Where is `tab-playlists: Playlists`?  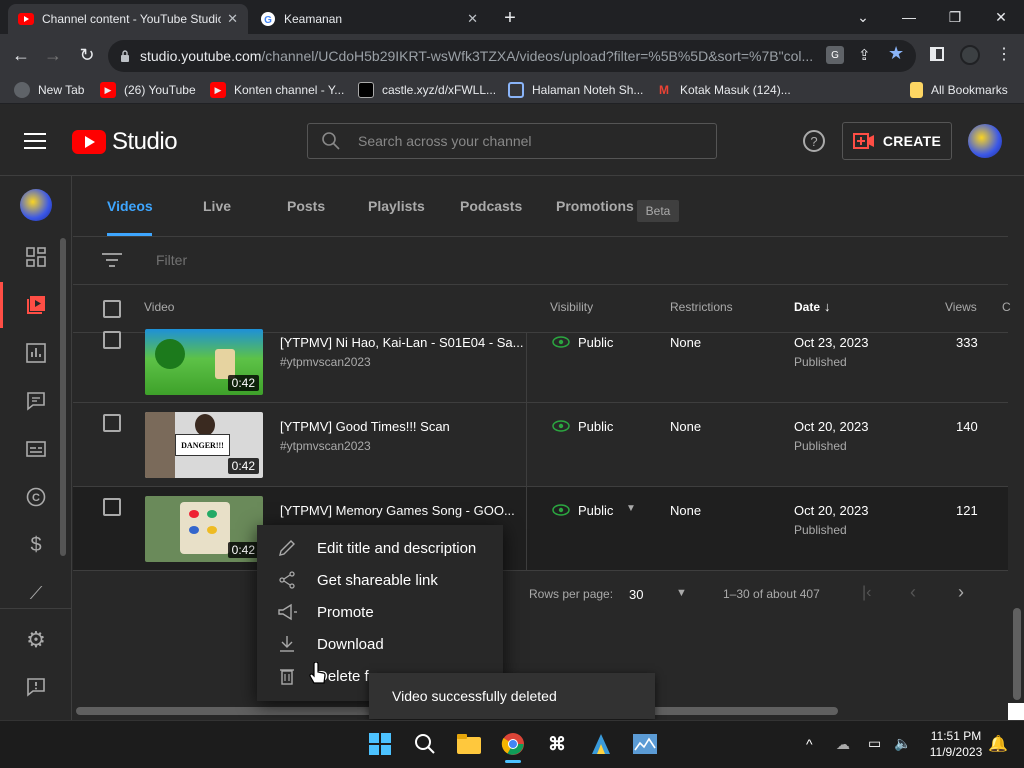
tab-playlists: Playlists is located at coordinates (396, 217).